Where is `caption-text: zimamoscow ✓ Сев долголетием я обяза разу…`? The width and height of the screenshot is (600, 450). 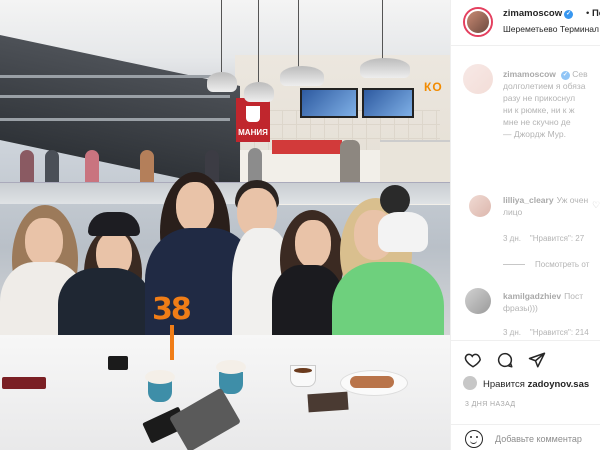 caption-text: zimamoscow ✓ Сев долголетием я обяза разу… is located at coordinates (545, 104).